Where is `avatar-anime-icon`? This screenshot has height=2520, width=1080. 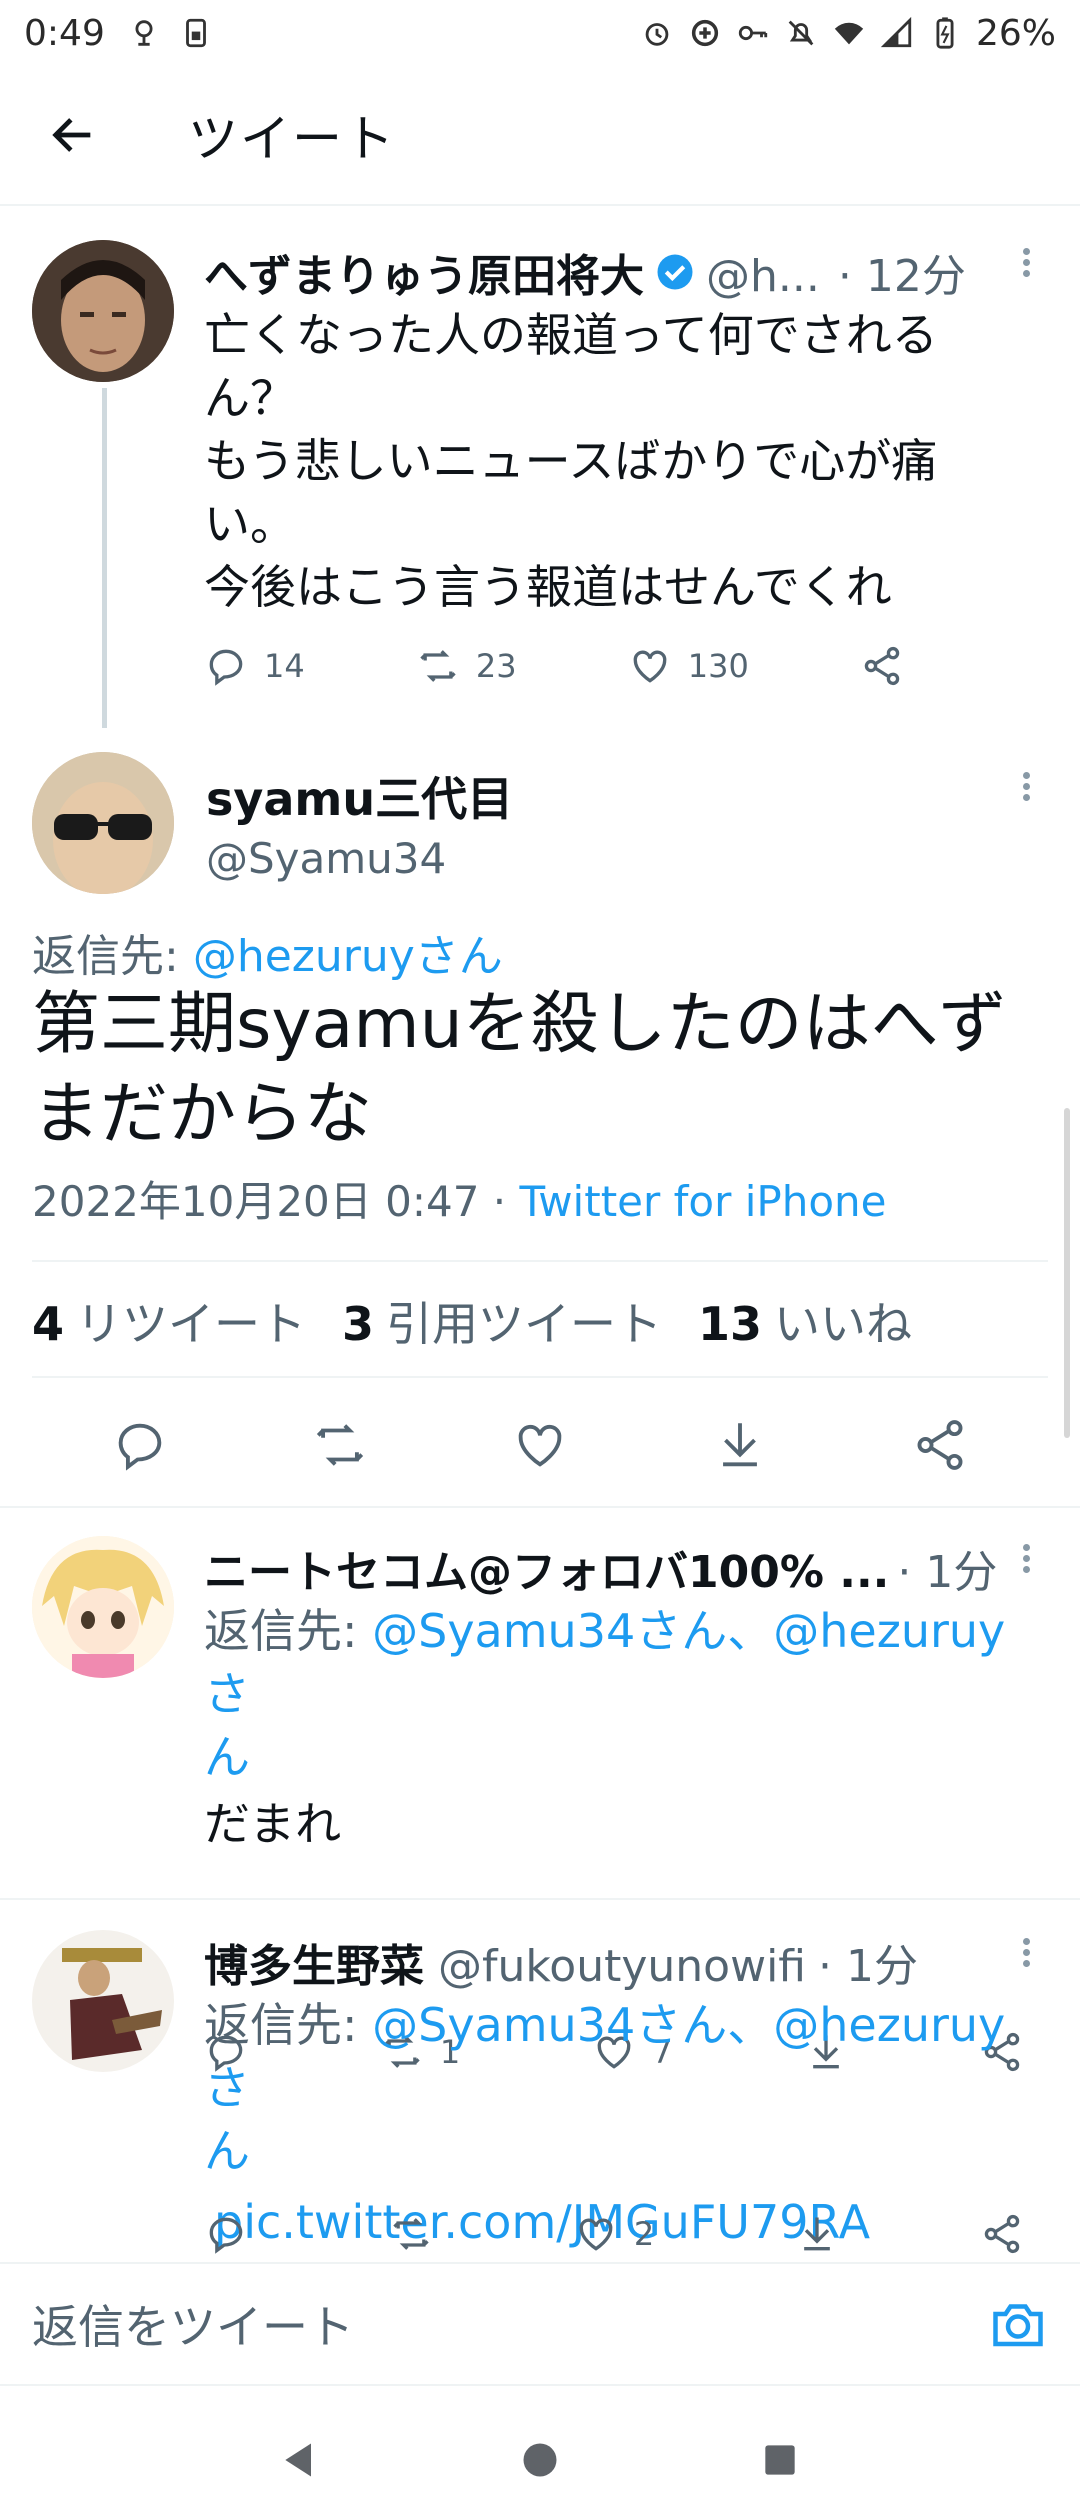 avatar-anime-icon is located at coordinates (103, 1607).